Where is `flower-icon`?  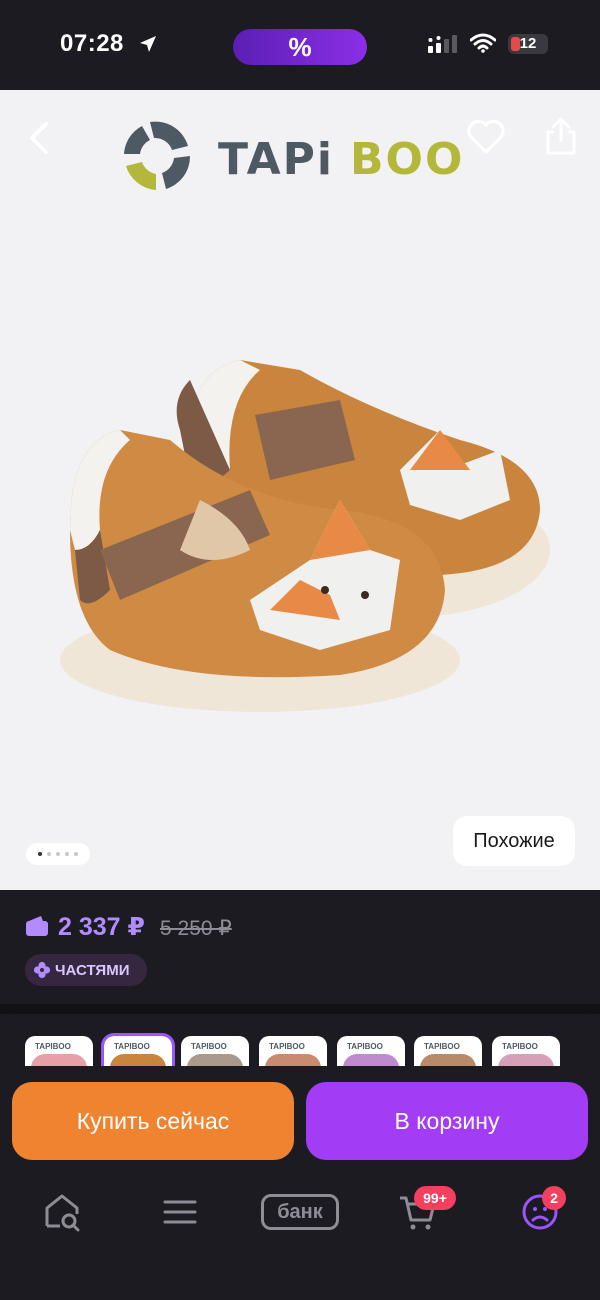
flower-icon is located at coordinates (42, 970).